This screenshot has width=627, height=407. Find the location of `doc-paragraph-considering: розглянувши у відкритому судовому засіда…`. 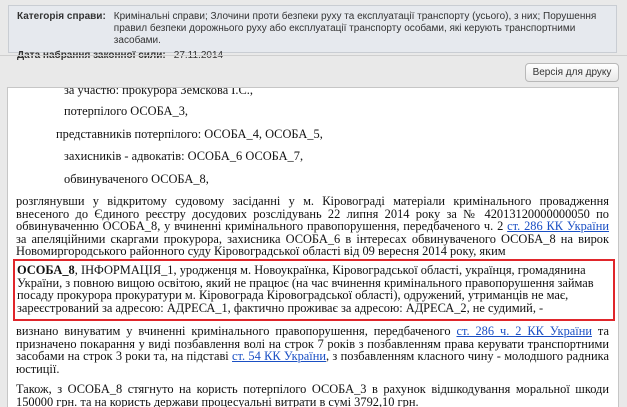

doc-paragraph-considering: розглянувши у відкритому судовому засіда… is located at coordinates (312, 226).